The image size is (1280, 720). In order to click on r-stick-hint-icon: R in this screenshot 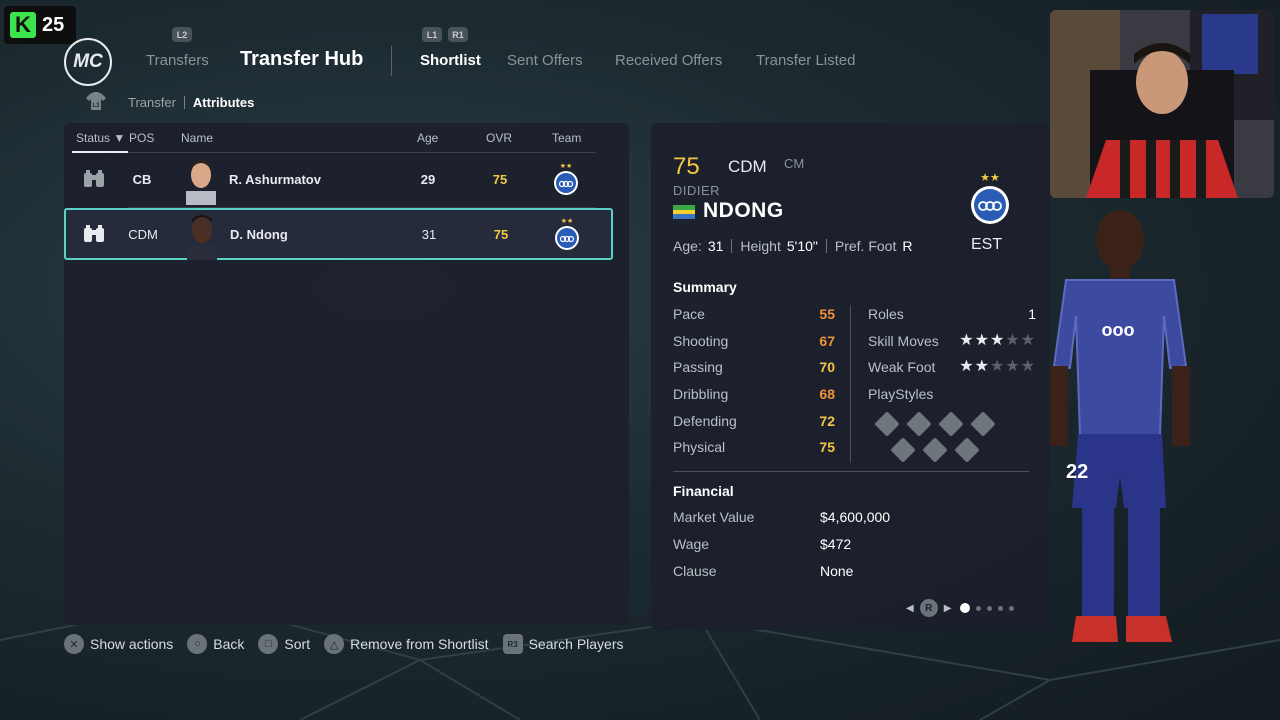, I will do `click(928, 608)`.